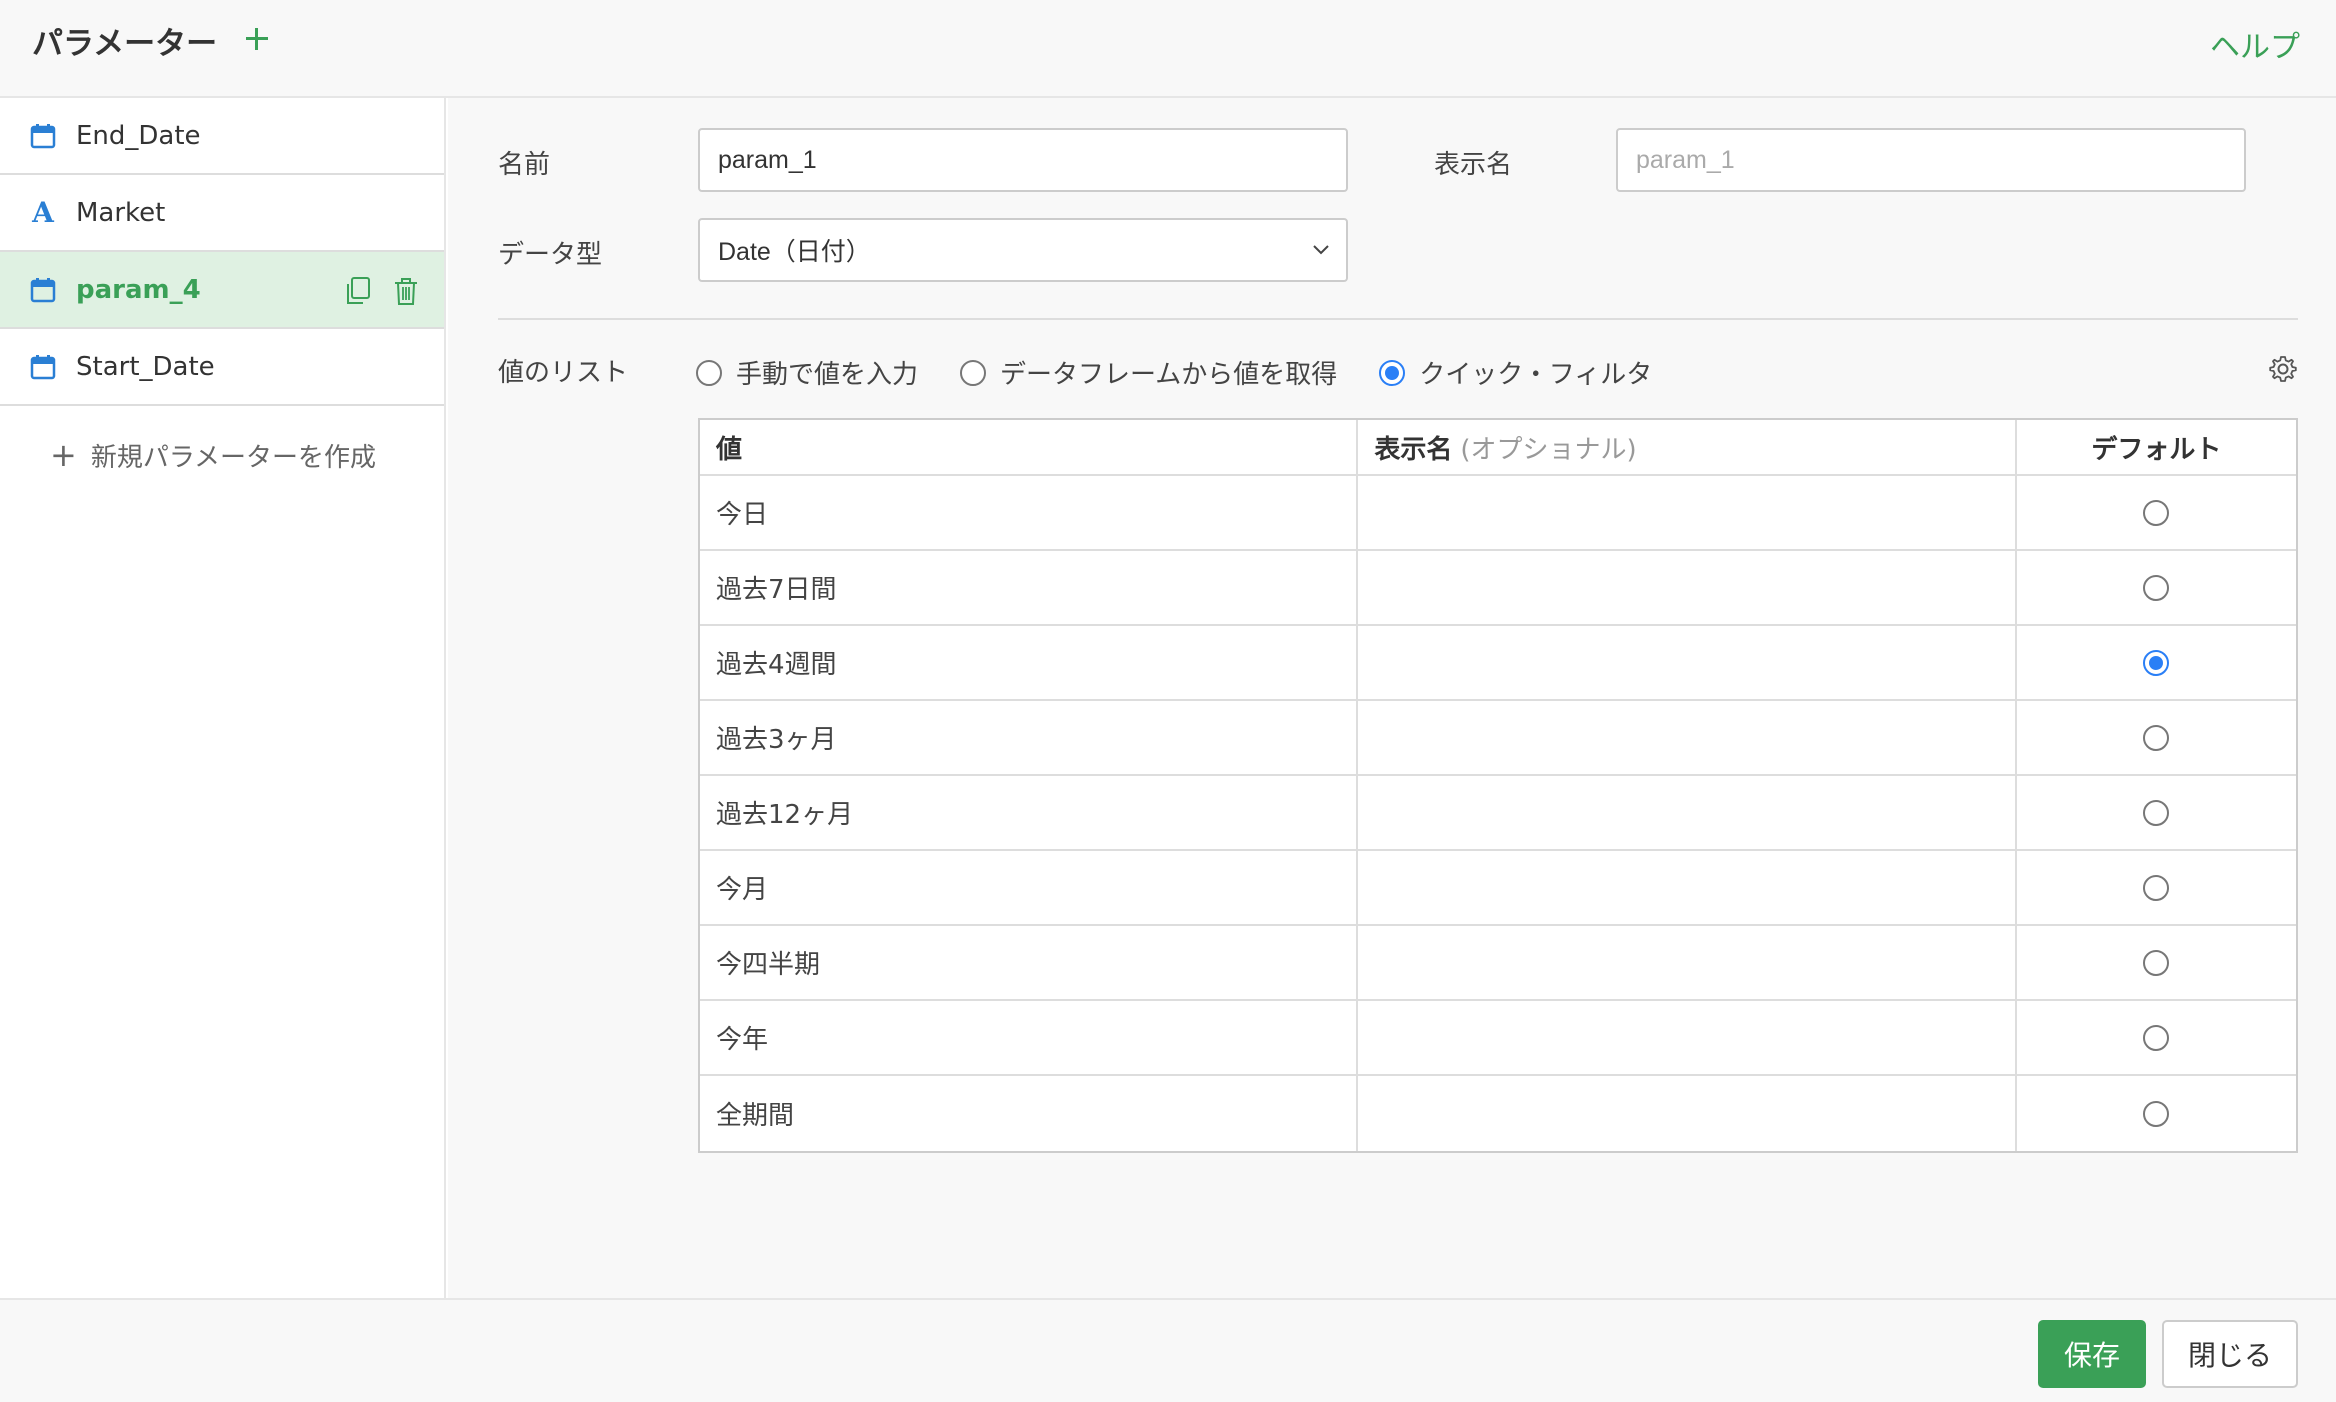 Image resolution: width=2336 pixels, height=1402 pixels. Describe the element at coordinates (257, 39) in the screenshot. I see `add-parameter-icon` at that location.